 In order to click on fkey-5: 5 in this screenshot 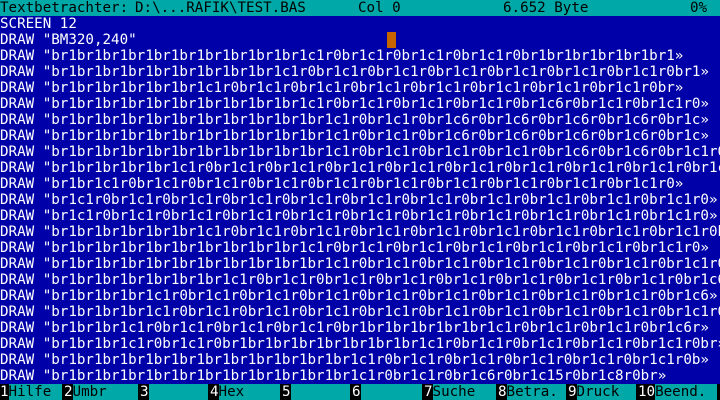, I will do `click(316, 392)`.